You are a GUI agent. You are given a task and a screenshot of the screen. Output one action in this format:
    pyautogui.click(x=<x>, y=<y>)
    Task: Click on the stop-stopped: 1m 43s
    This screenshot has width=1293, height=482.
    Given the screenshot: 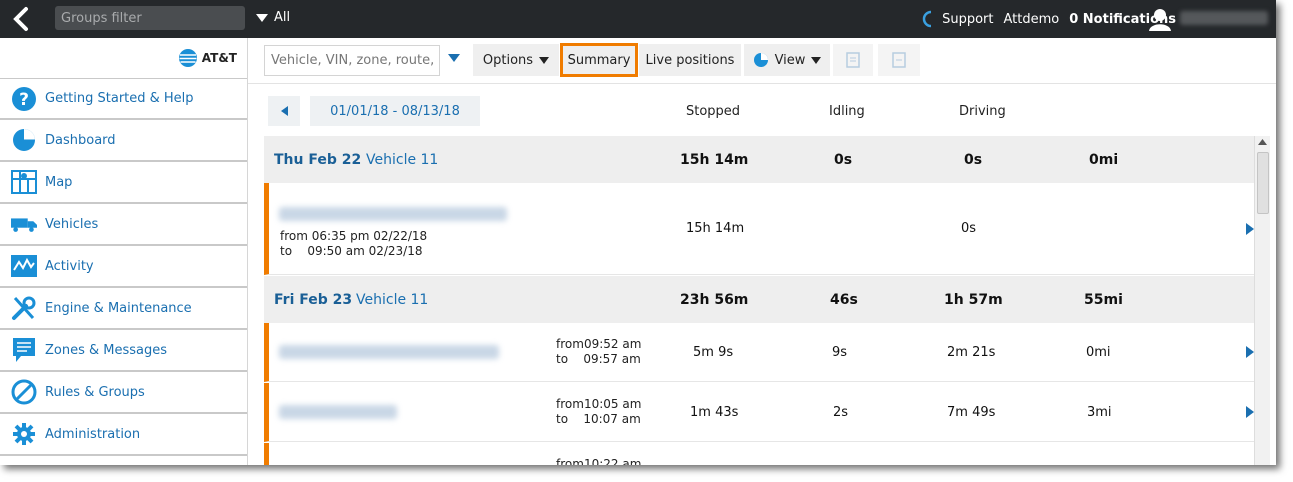 What is the action you would take?
    pyautogui.click(x=714, y=412)
    